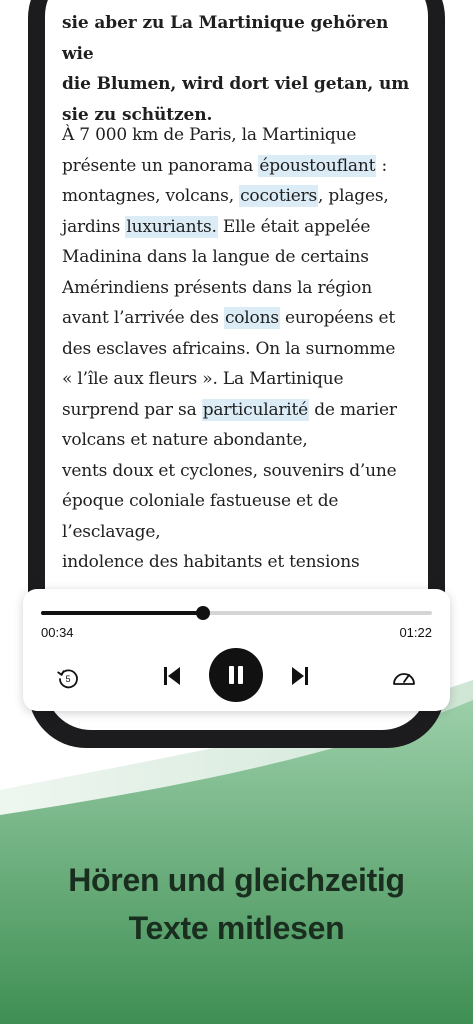  Describe the element at coordinates (317, 165) in the screenshot. I see `highlighted-word: époustouflant` at that location.